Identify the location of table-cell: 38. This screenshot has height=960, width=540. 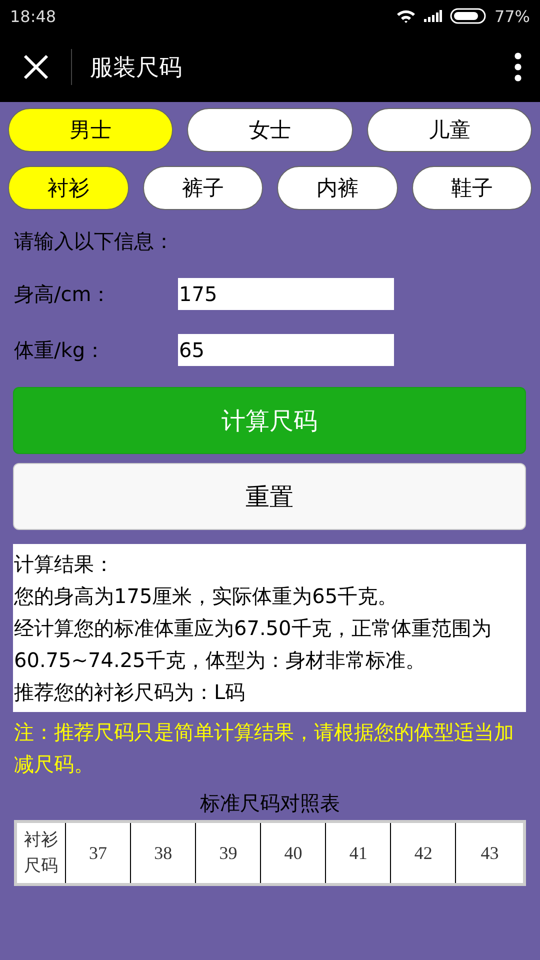
(163, 852).